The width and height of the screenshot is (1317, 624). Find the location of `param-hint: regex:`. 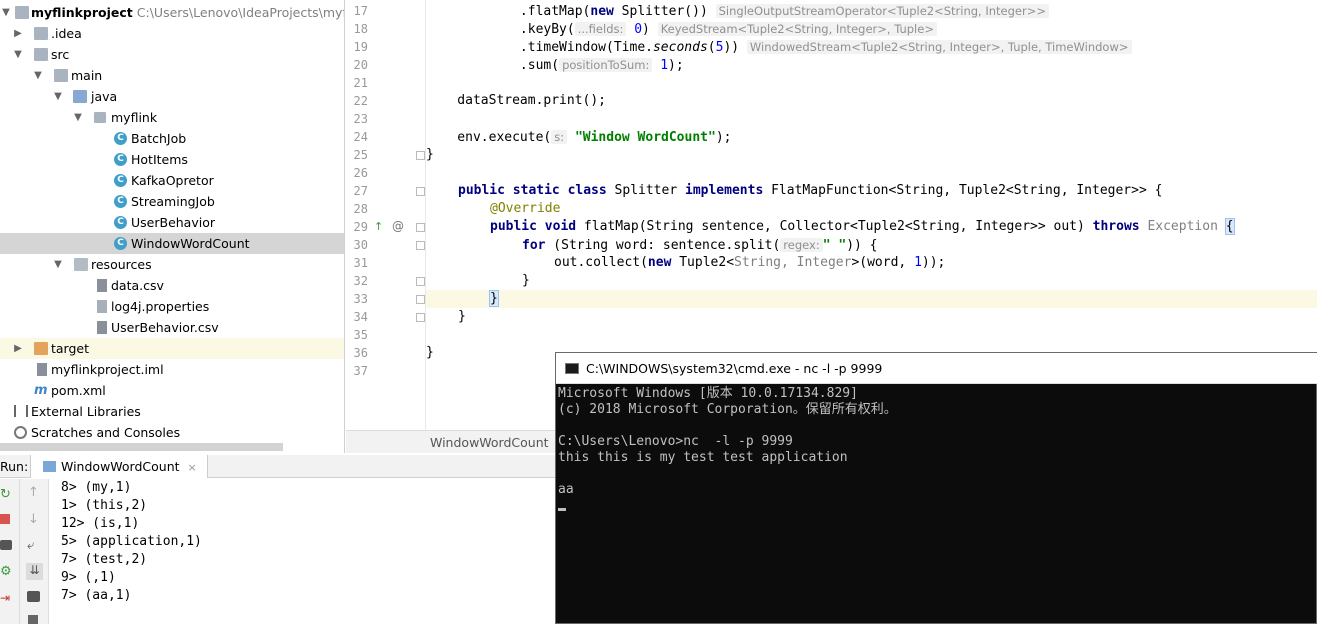

param-hint: regex: is located at coordinates (801, 245).